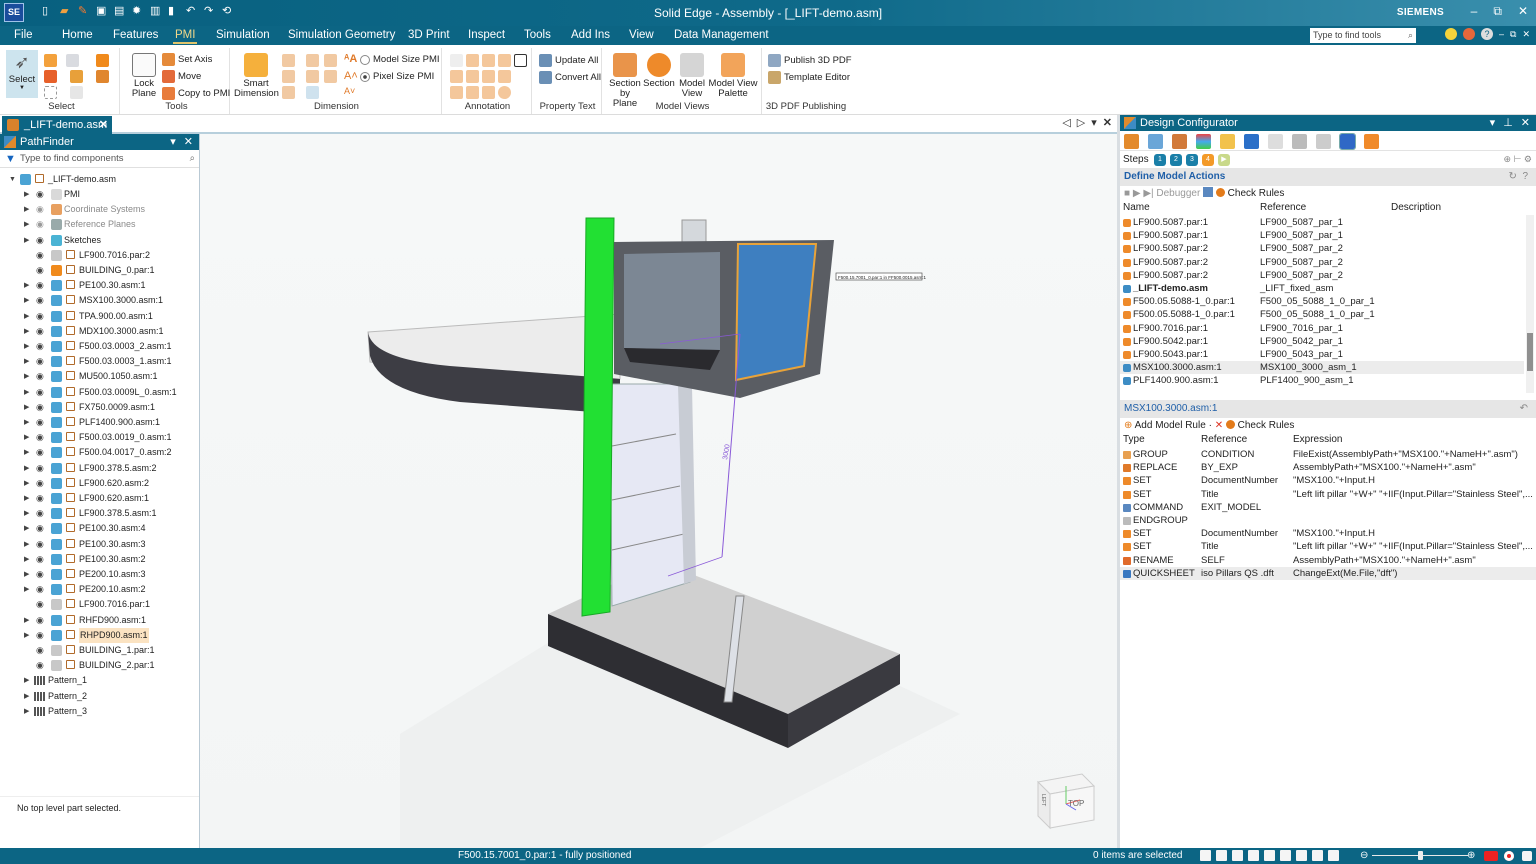 This screenshot has width=1536, height=864. What do you see at coordinates (809, 77) in the screenshot?
I see `template-editor-button: Template Editor` at bounding box center [809, 77].